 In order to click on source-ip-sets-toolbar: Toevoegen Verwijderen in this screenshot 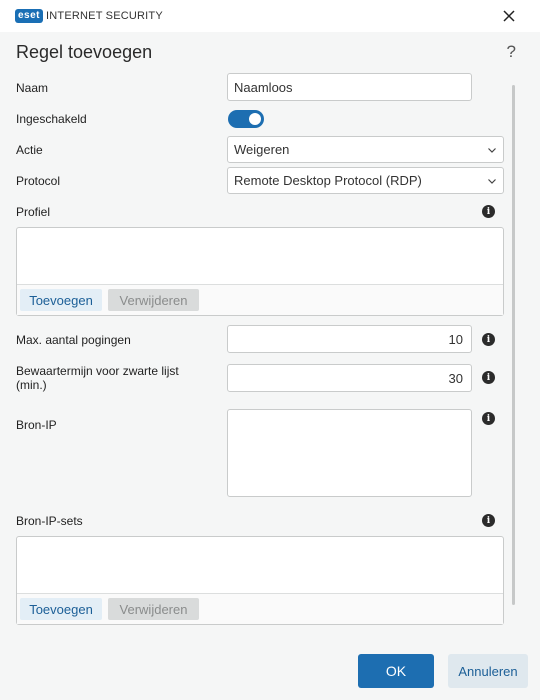, I will do `click(260, 608)`.